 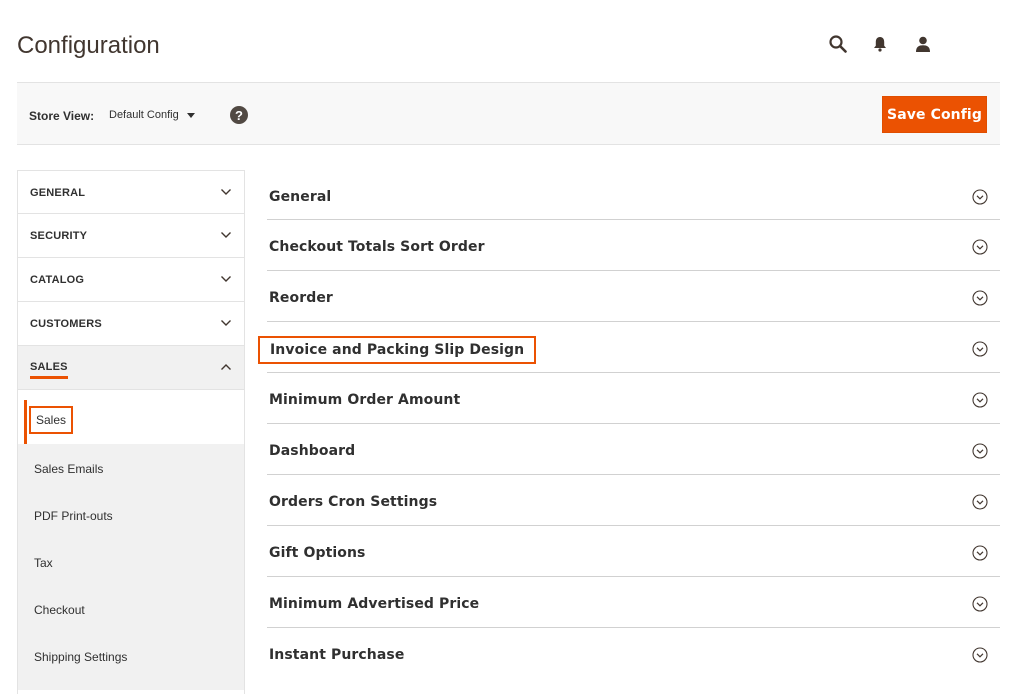 I want to click on store-view-dropdown: Default Config, so click(x=152, y=115).